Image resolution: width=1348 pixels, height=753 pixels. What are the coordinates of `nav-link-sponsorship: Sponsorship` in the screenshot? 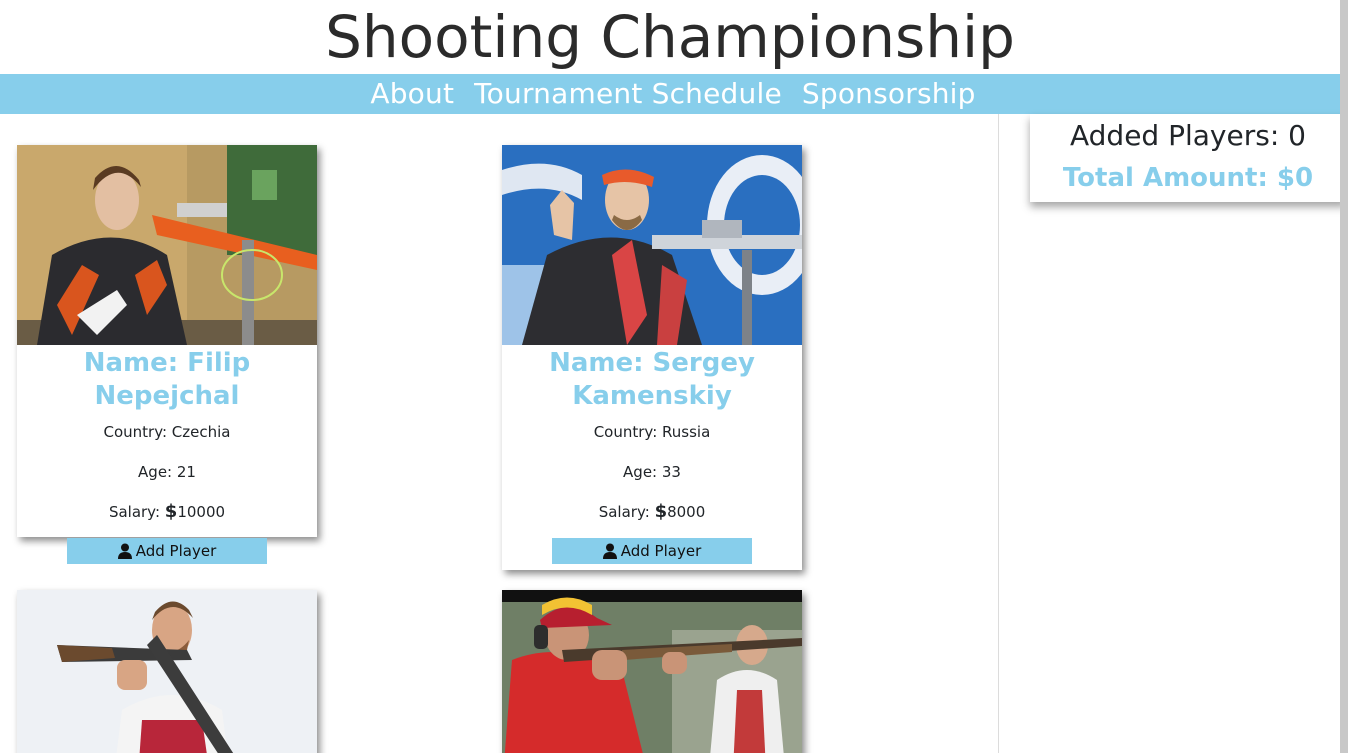 It's located at (889, 94).